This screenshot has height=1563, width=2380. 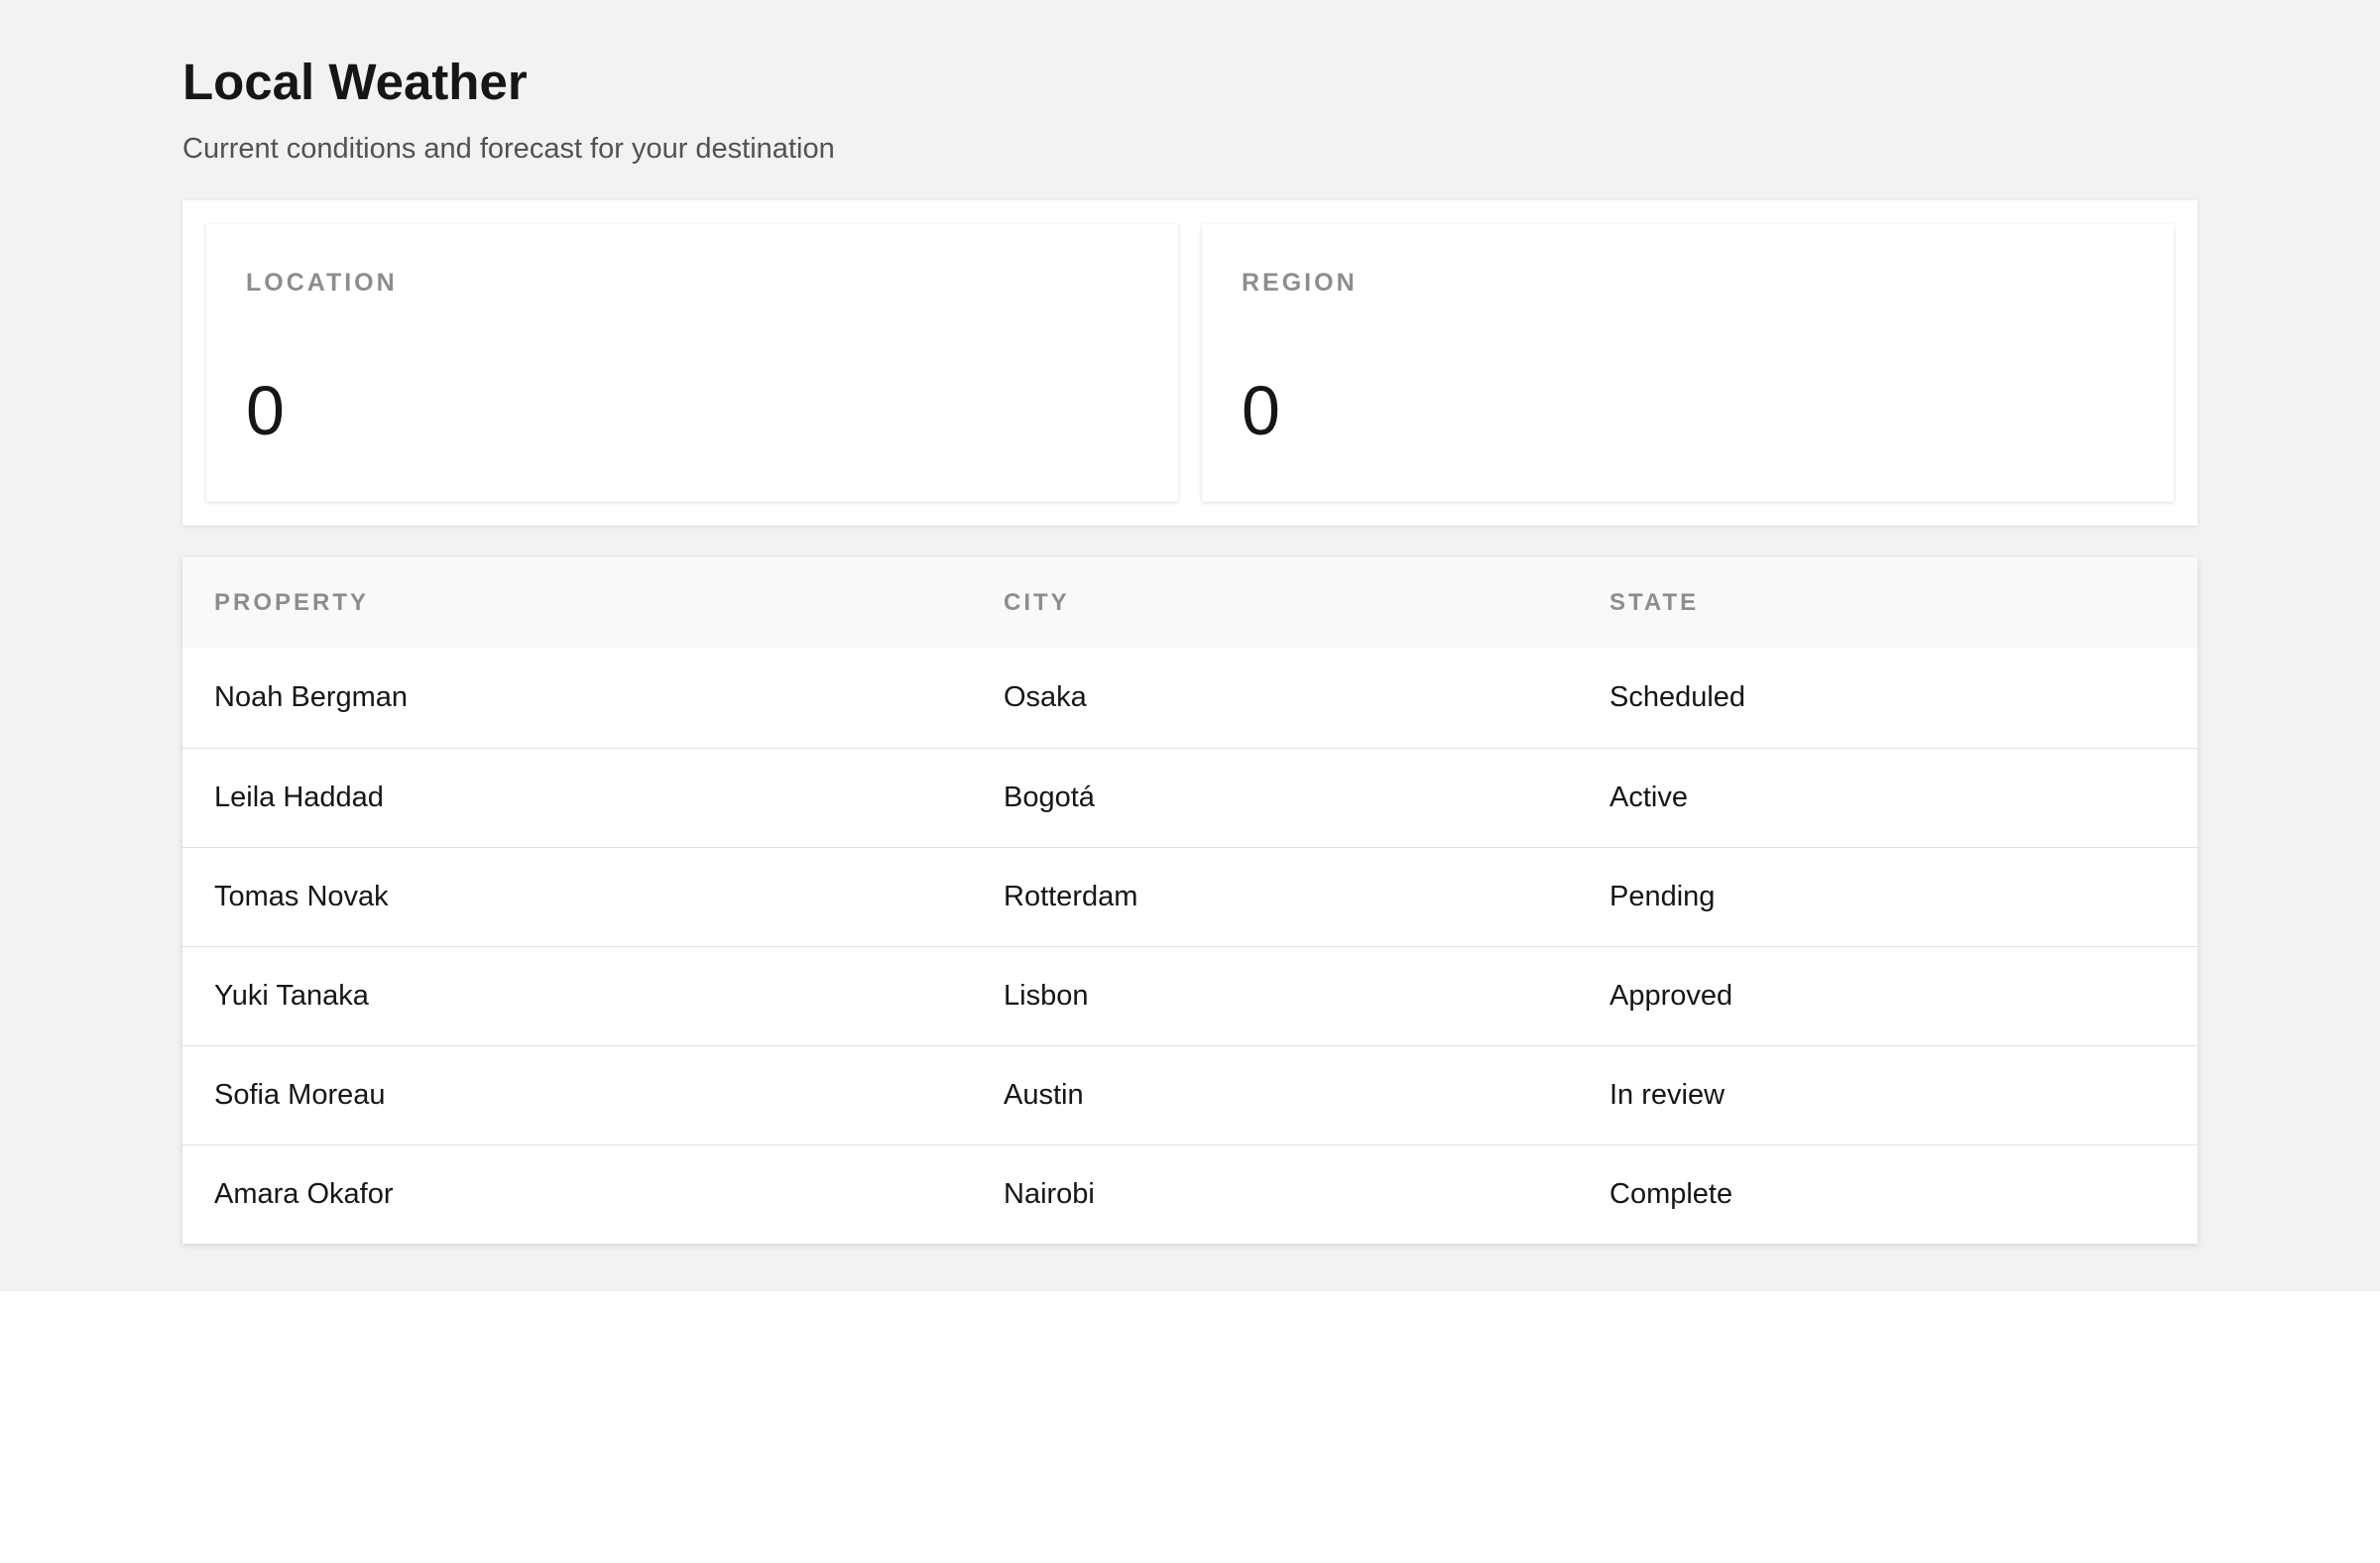 What do you see at coordinates (1677, 697) in the screenshot?
I see `cell-state: Scheduled` at bounding box center [1677, 697].